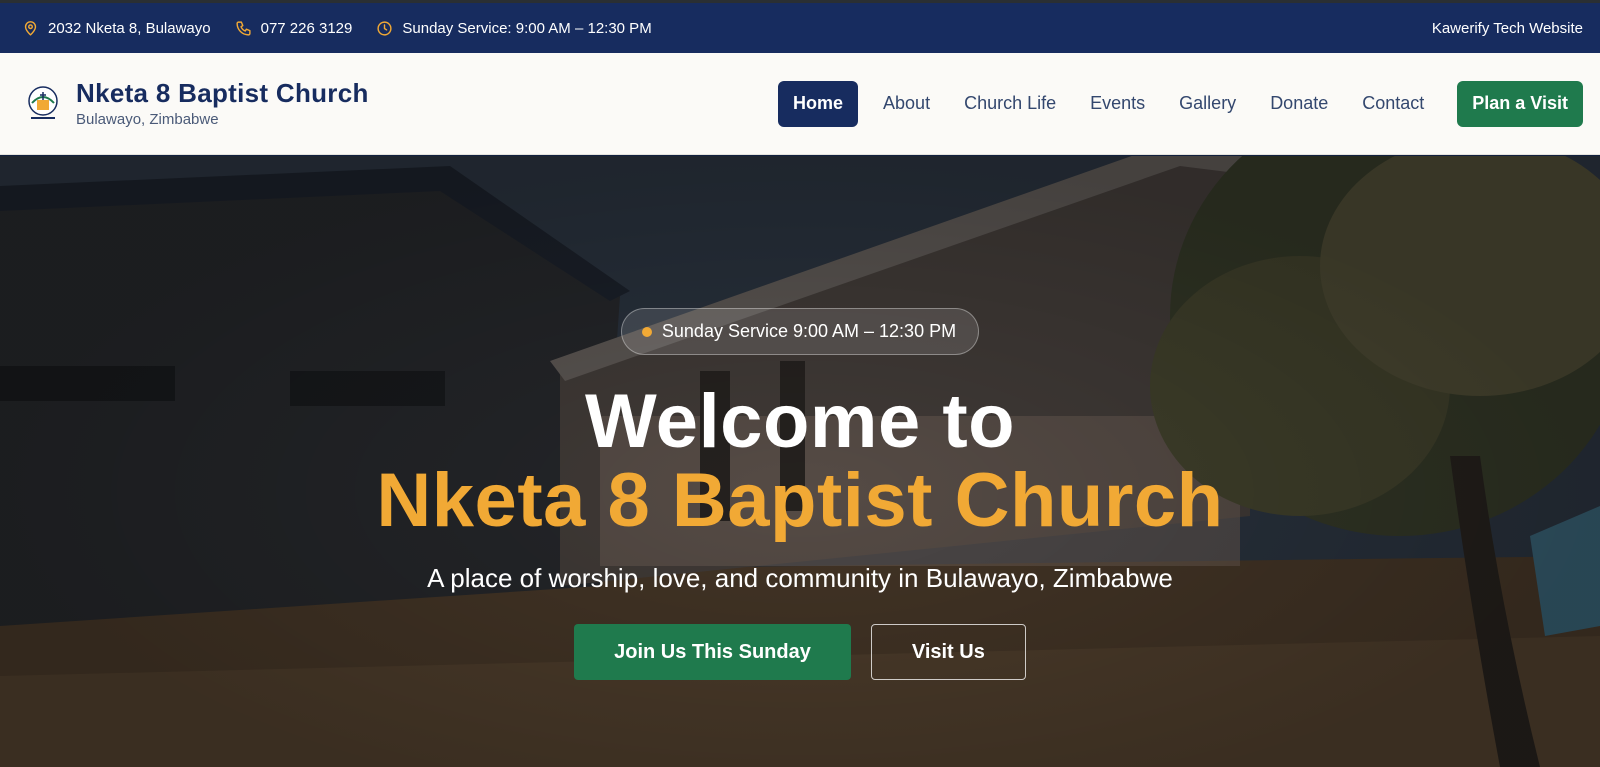  Describe the element at coordinates (809, 331) in the screenshot. I see `service-time-badge-text: Sunday Service 9:00 AM – 12:30 PM` at that location.